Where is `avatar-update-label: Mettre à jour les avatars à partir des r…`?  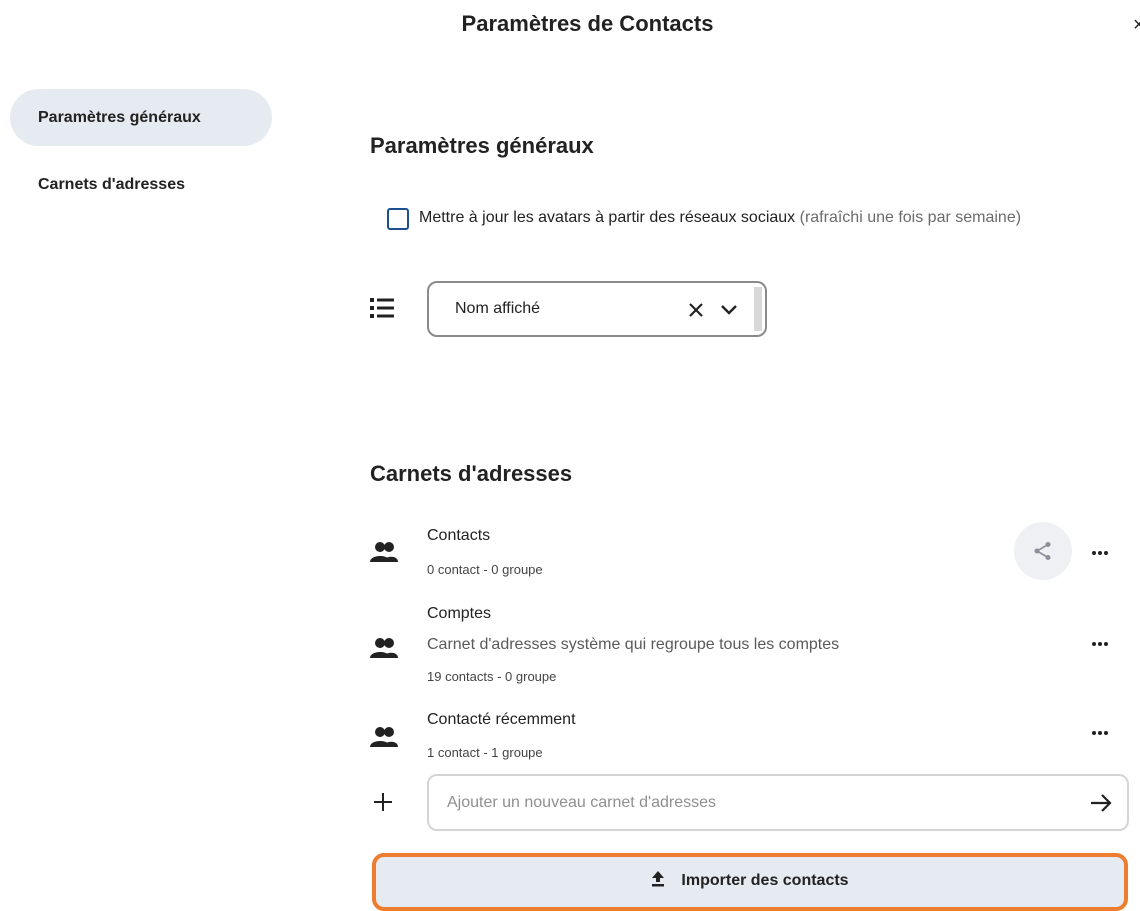 avatar-update-label: Mettre à jour les avatars à partir des r… is located at coordinates (720, 218).